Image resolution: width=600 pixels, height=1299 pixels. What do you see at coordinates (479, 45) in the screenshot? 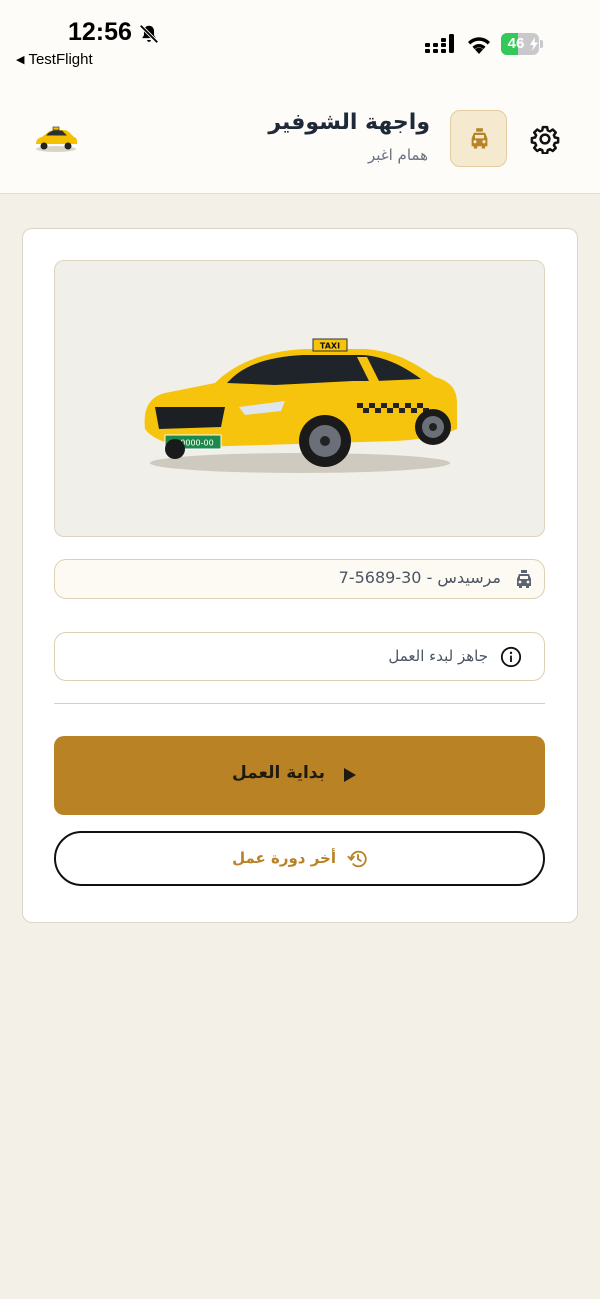
I see `wifi-icon` at bounding box center [479, 45].